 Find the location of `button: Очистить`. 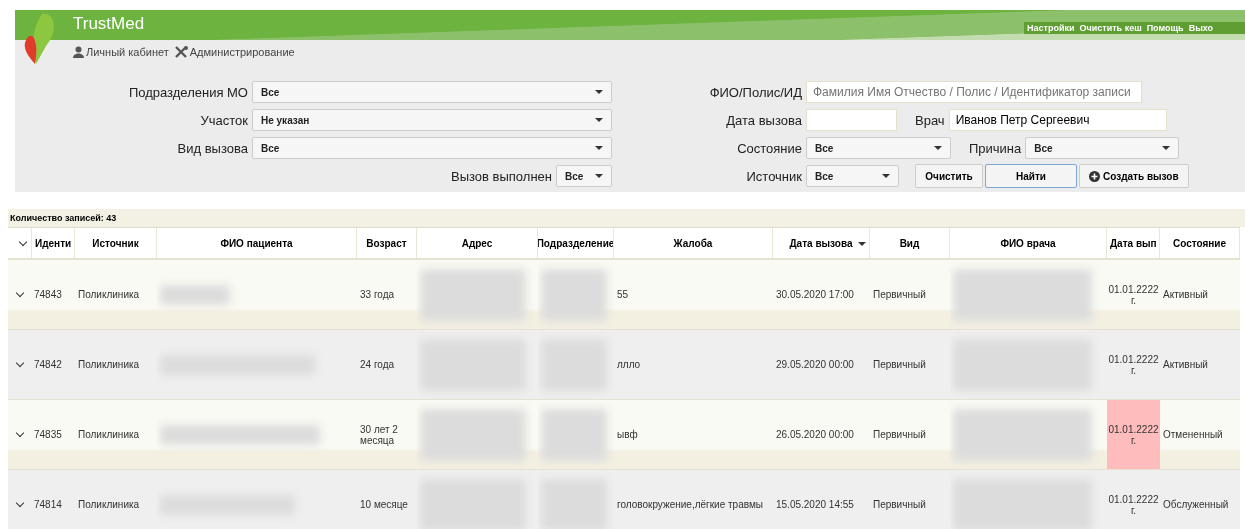

button: Очистить is located at coordinates (949, 176).